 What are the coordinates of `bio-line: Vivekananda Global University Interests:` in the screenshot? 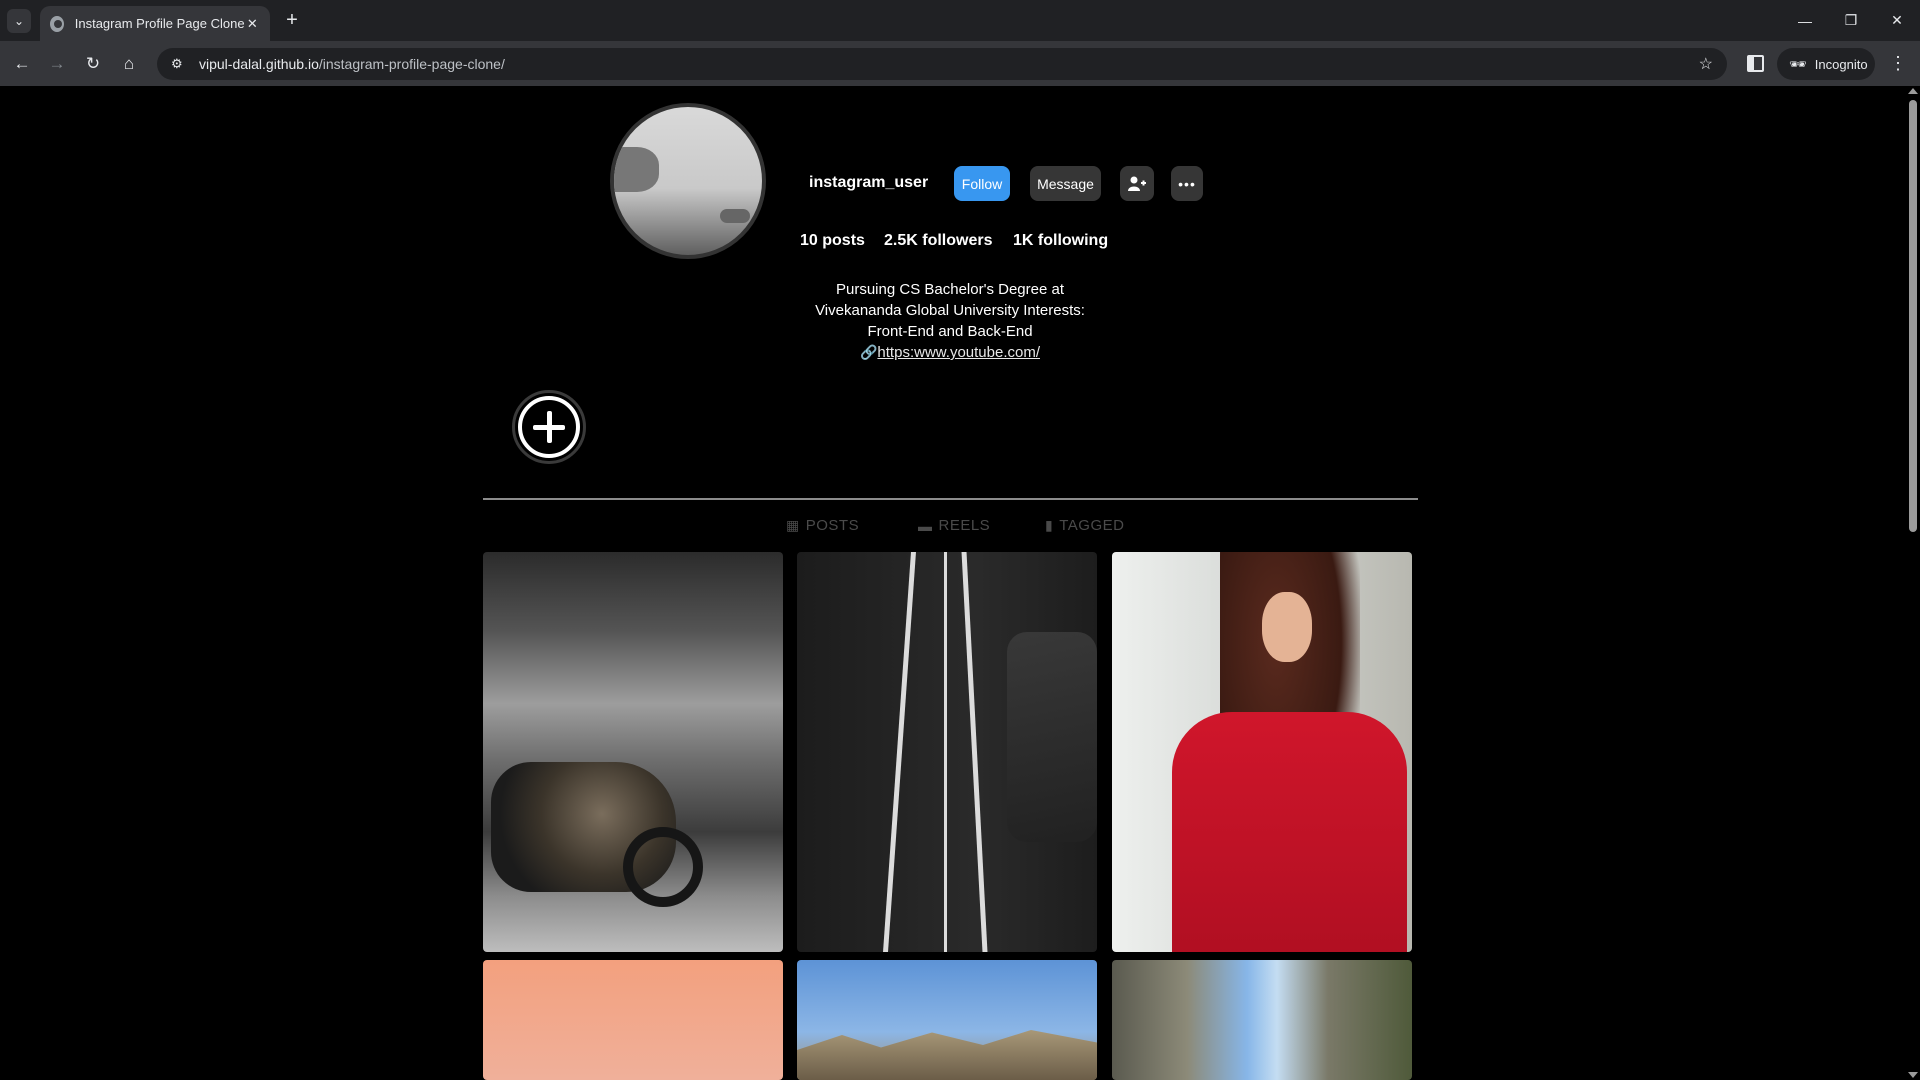 It's located at (950, 310).